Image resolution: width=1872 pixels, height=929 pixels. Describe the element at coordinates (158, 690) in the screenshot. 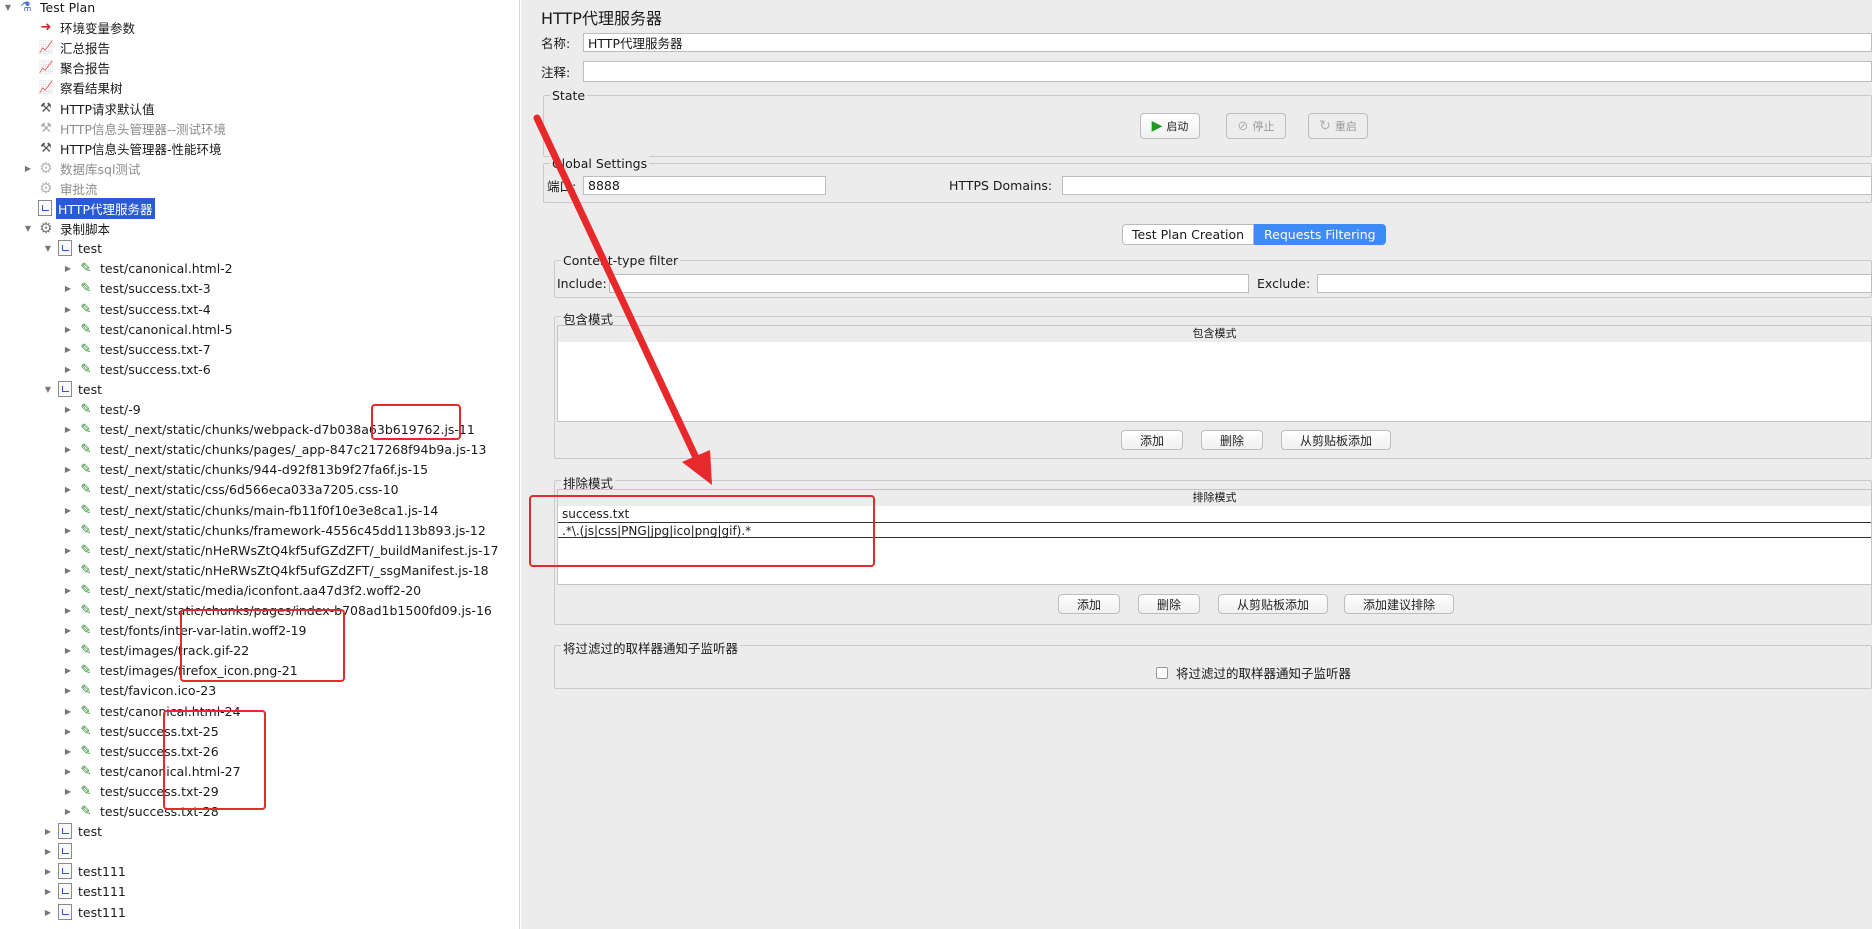

I see `tree-node-label: test/favicon.ico-23` at that location.